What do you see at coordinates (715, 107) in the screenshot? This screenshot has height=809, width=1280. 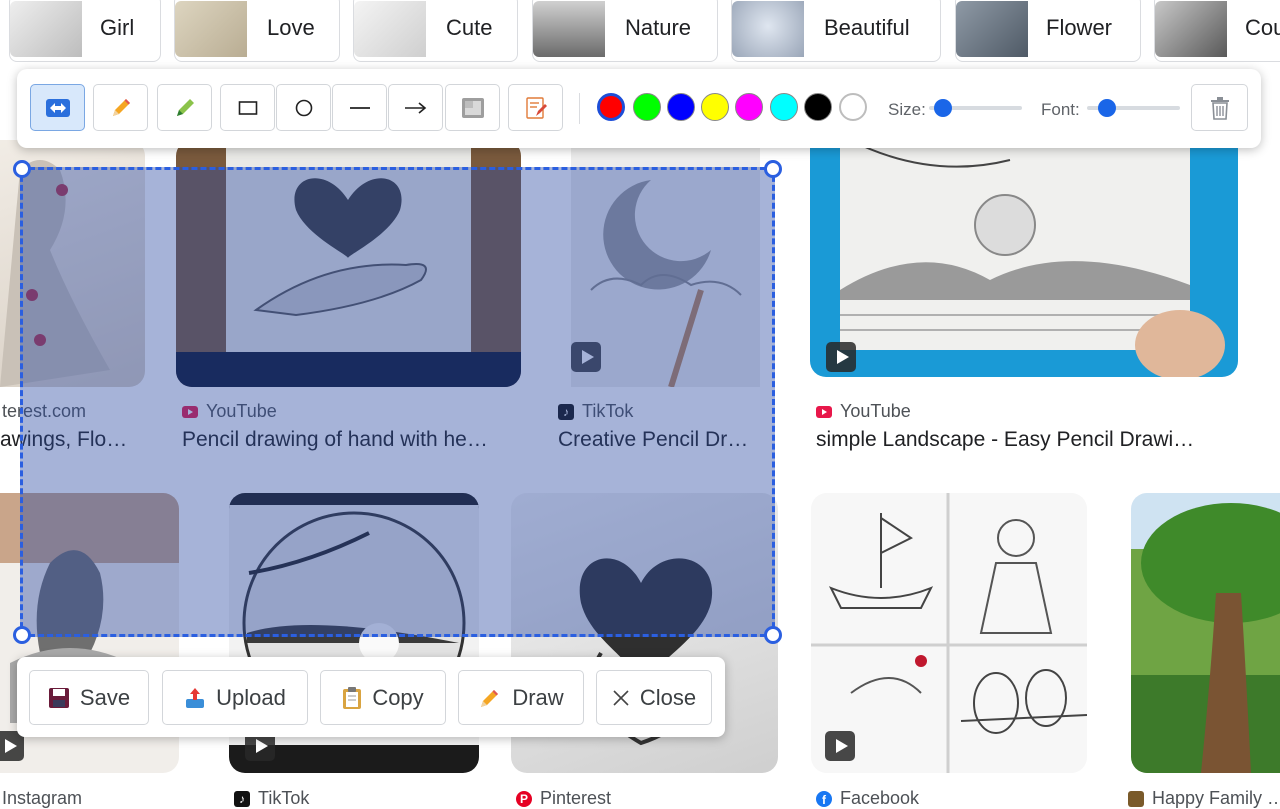 I see `color-swatch-yellow` at bounding box center [715, 107].